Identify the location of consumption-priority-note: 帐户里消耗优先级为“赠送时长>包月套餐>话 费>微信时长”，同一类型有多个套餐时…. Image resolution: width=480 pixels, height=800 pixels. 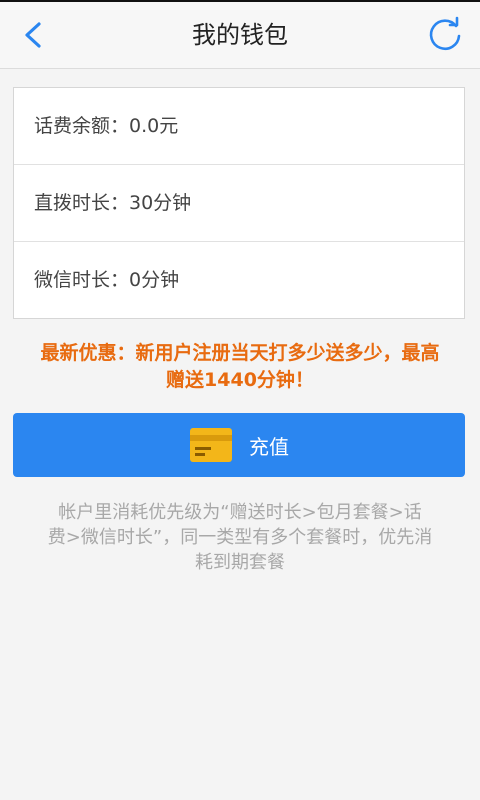
(240, 537).